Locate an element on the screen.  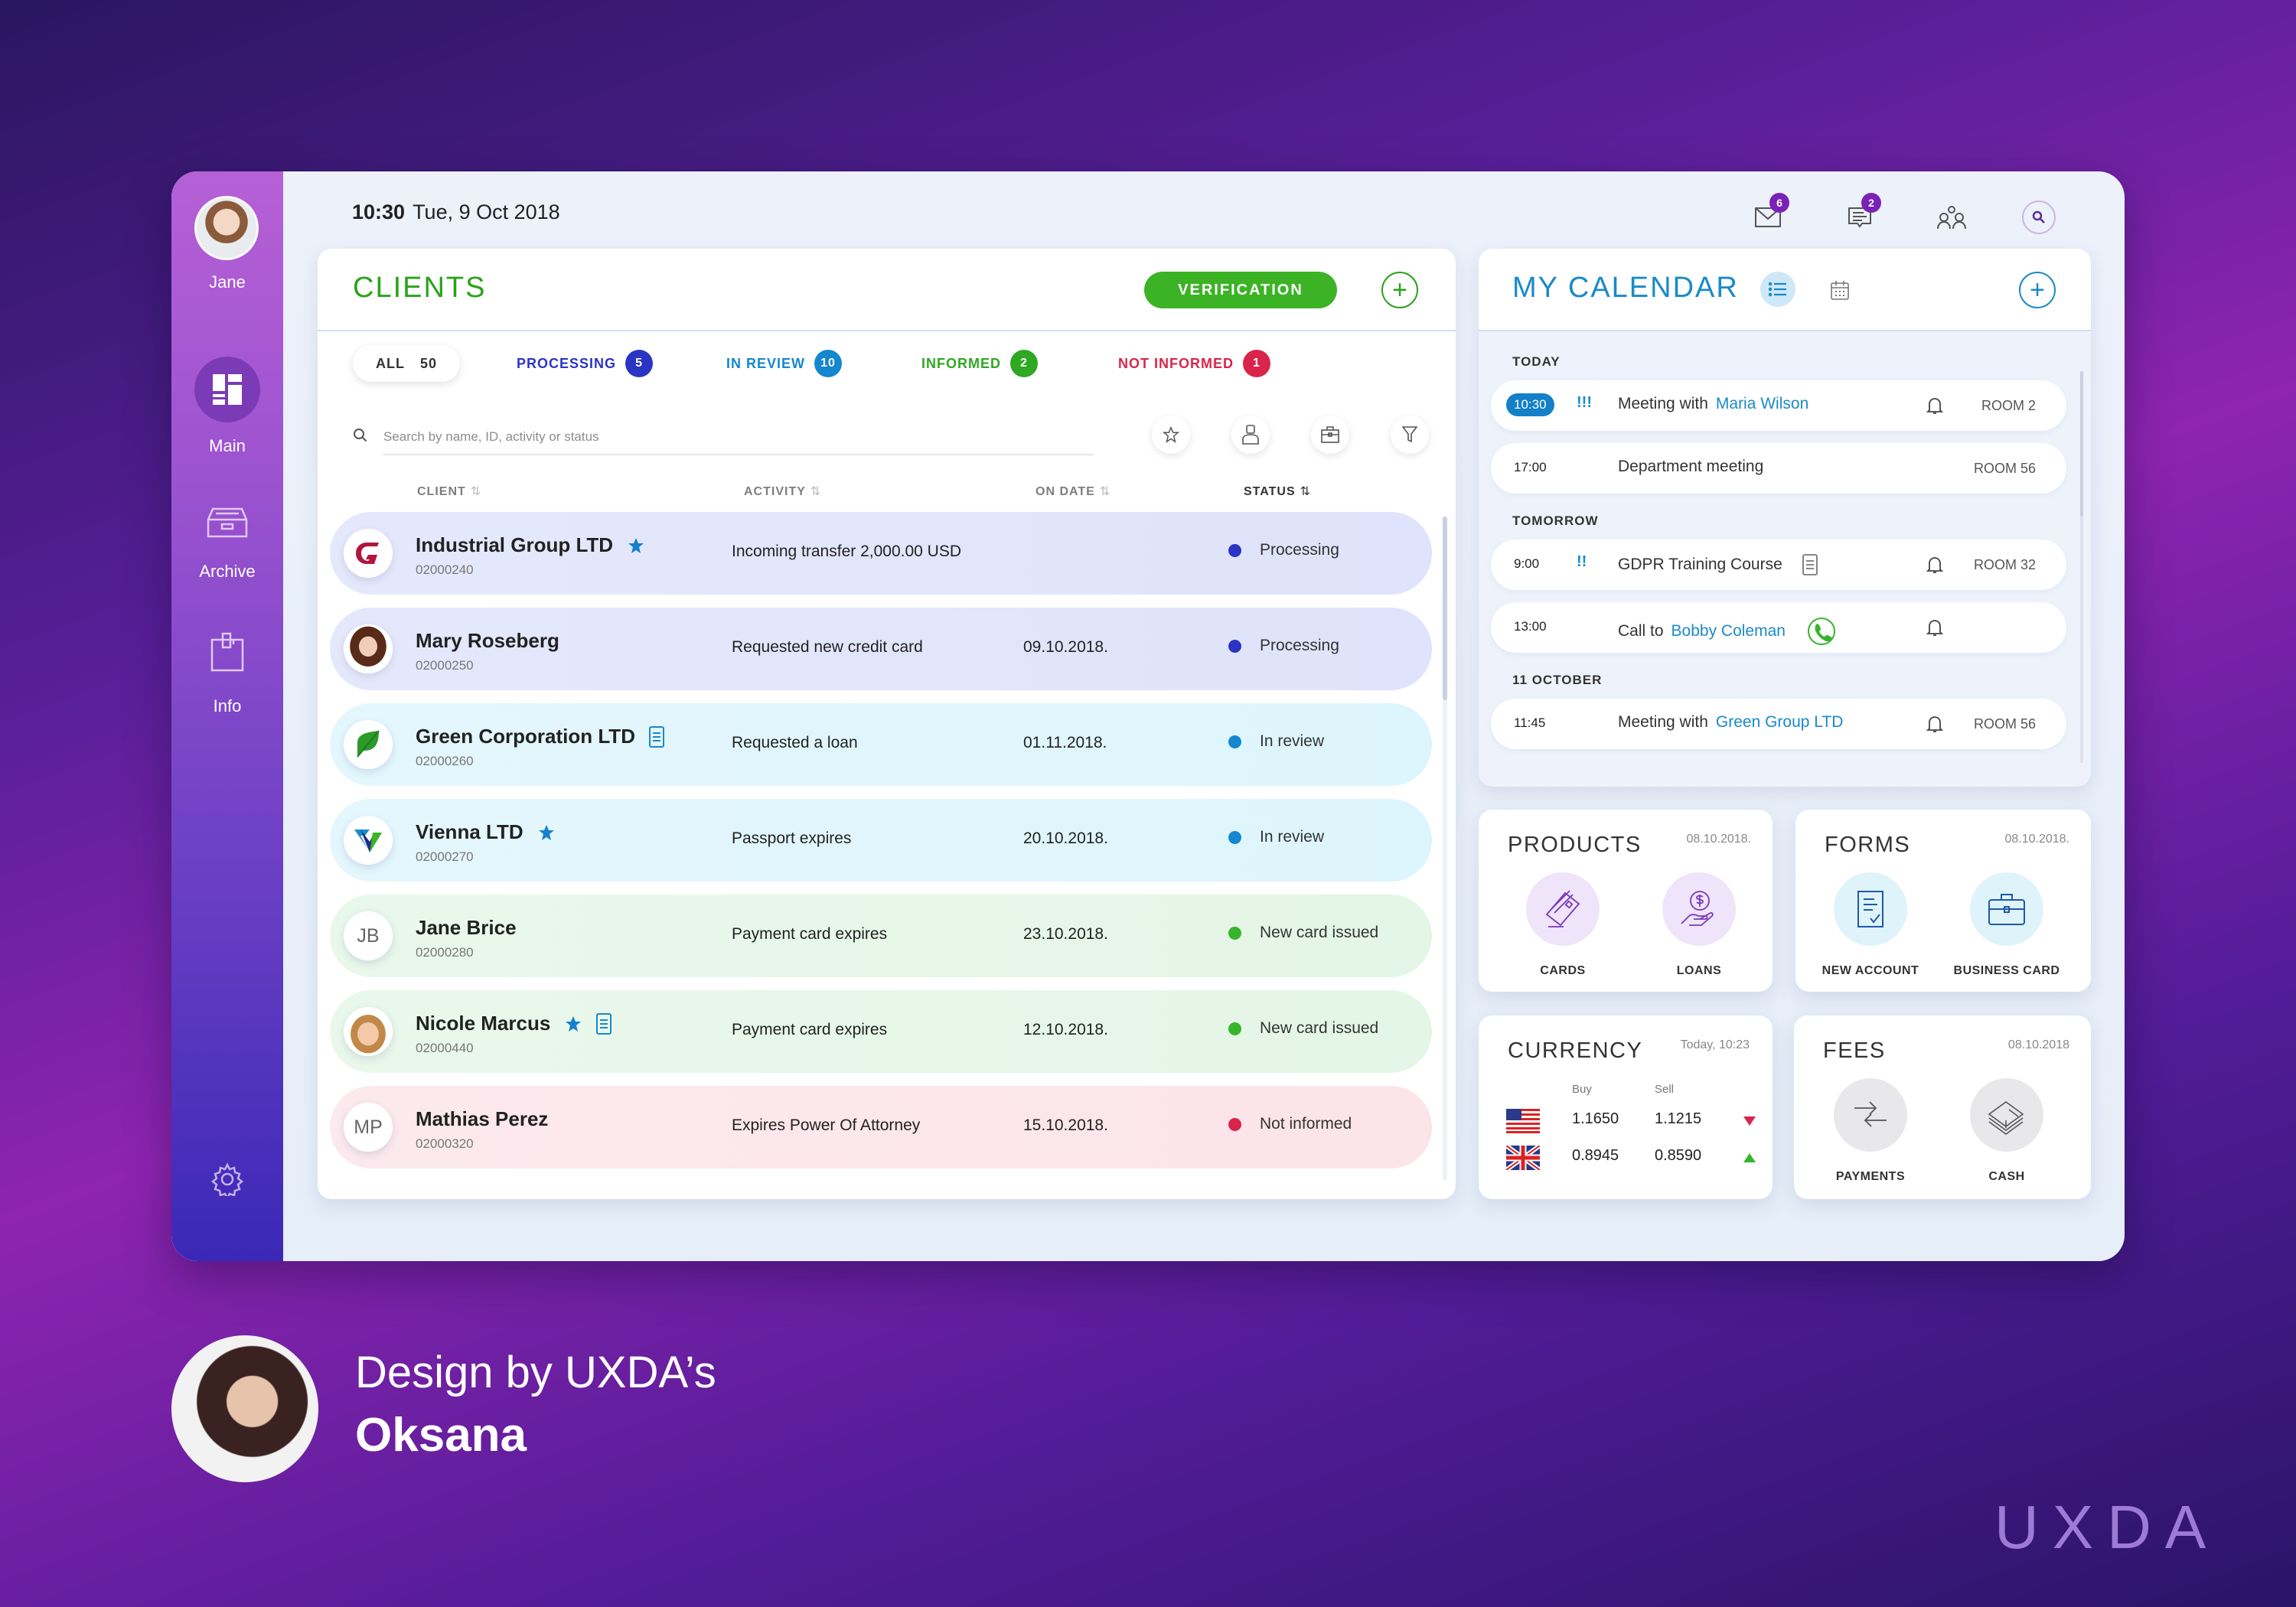
person-icon is located at coordinates (1250, 435).